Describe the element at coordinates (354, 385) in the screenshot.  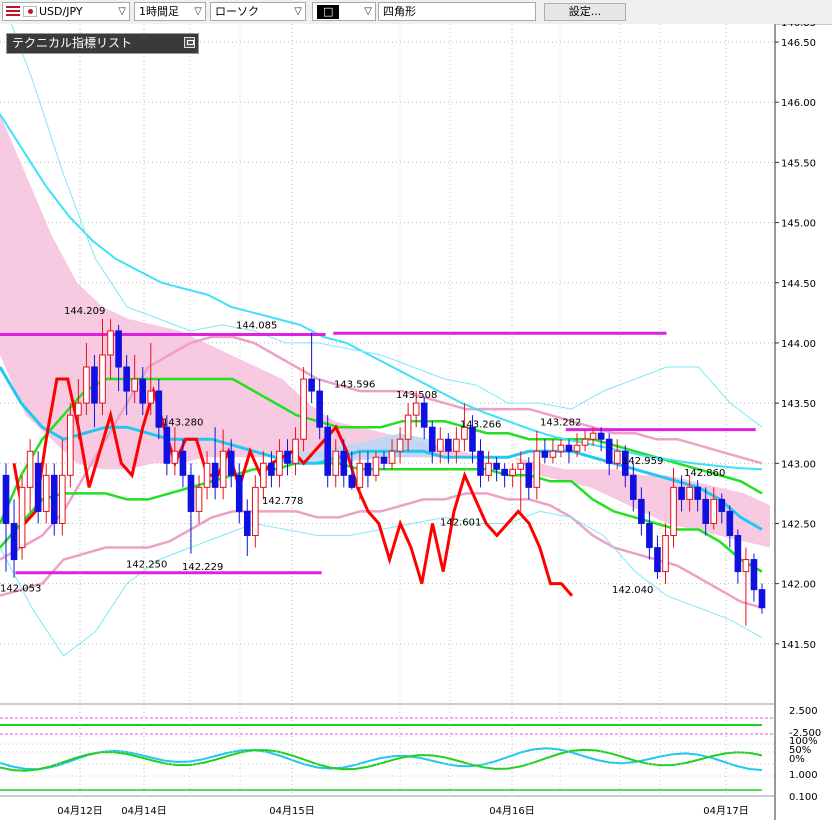
I see `price-annotation: 143.596` at that location.